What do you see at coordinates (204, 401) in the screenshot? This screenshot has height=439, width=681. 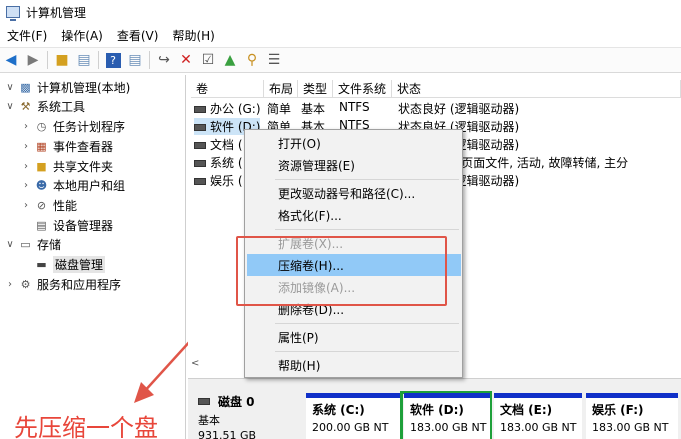 I see `disk-icon` at bounding box center [204, 401].